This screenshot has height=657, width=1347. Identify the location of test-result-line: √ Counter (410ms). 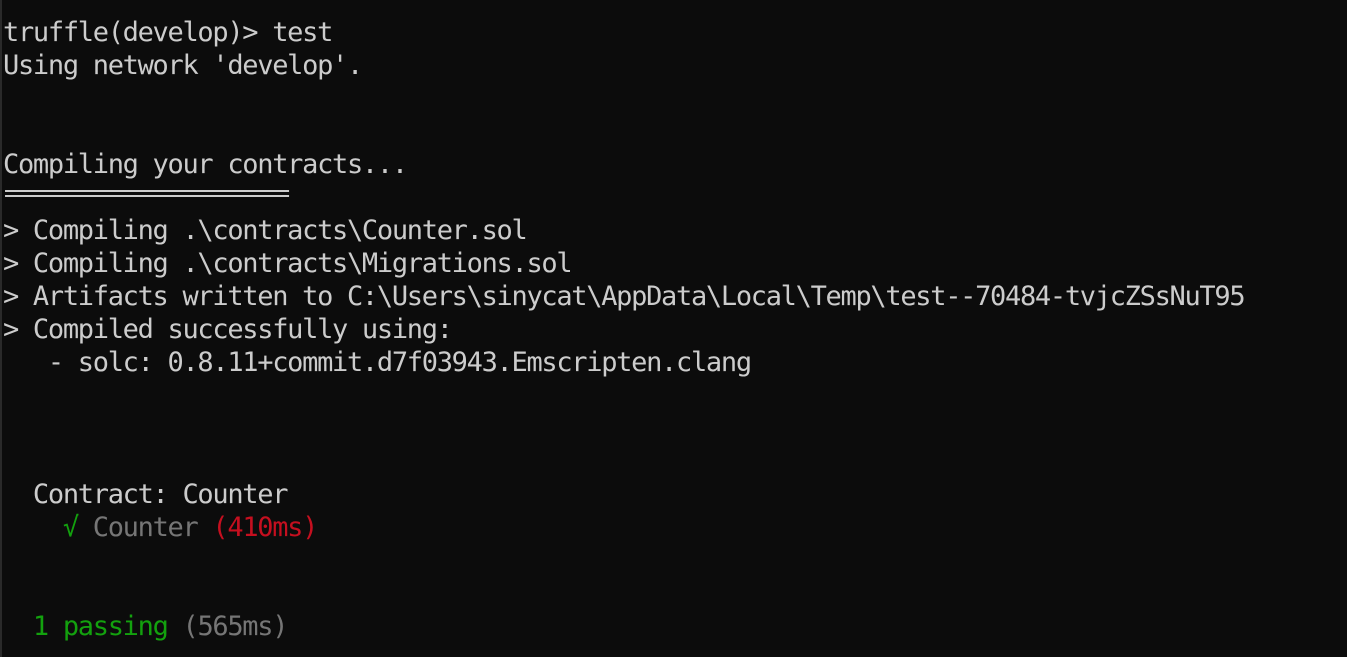
(161, 527).